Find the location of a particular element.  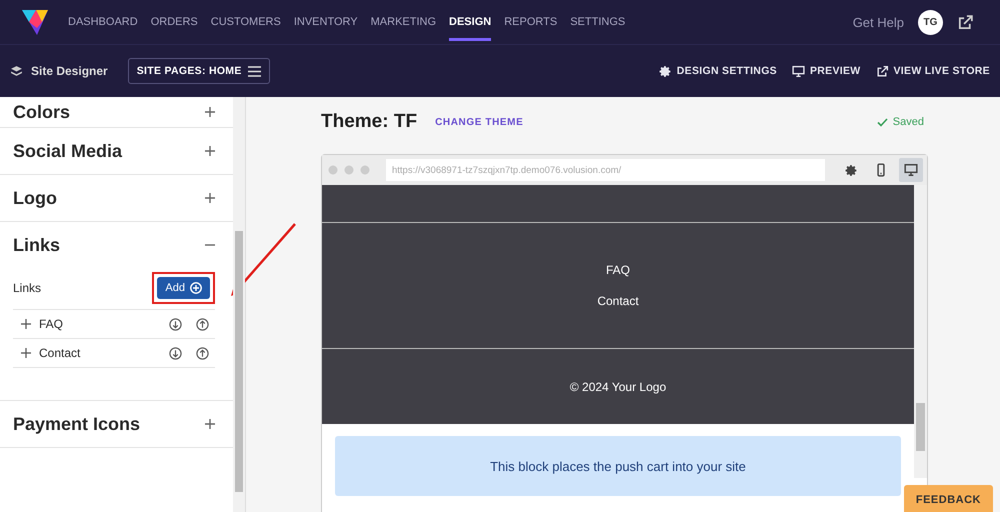

change-theme-link: CHANGE THEME is located at coordinates (479, 122).